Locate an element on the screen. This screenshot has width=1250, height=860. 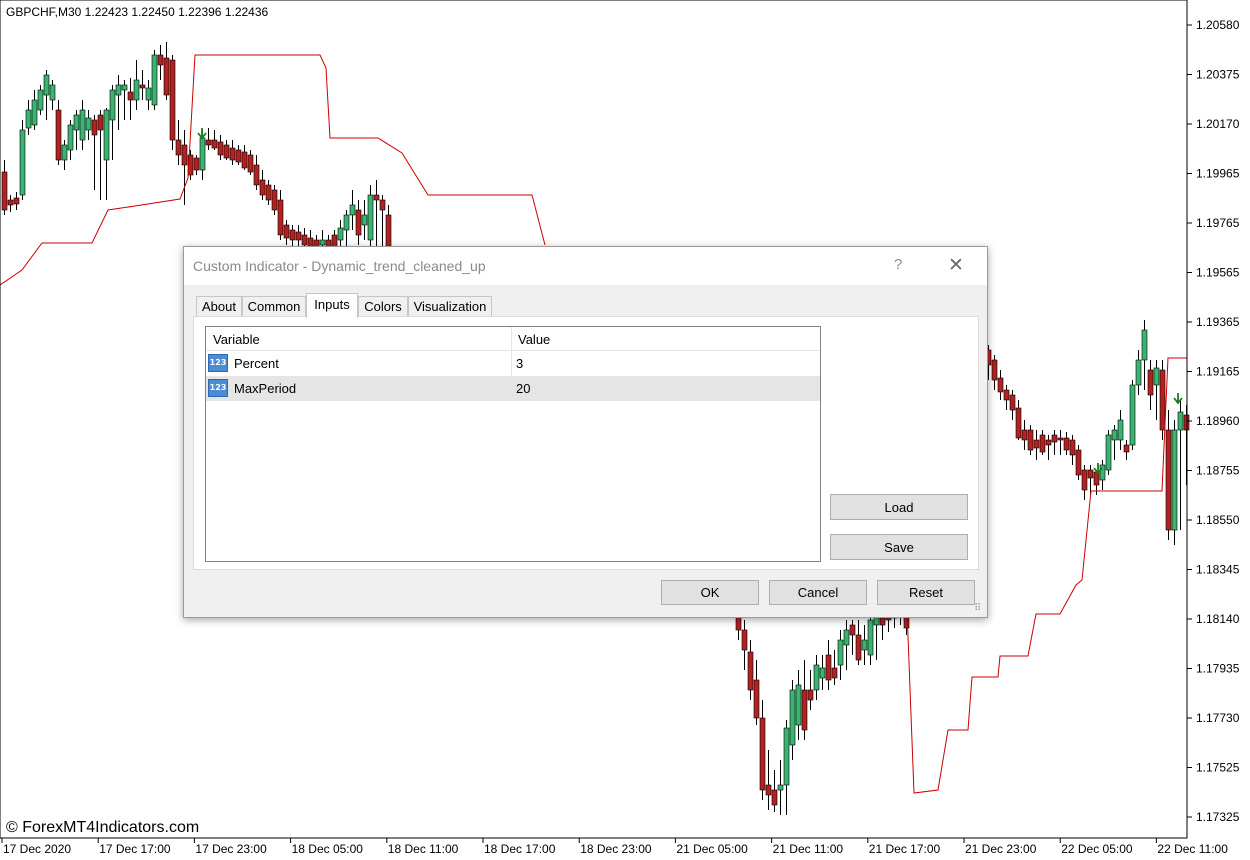
tab-about: About is located at coordinates (219, 306).